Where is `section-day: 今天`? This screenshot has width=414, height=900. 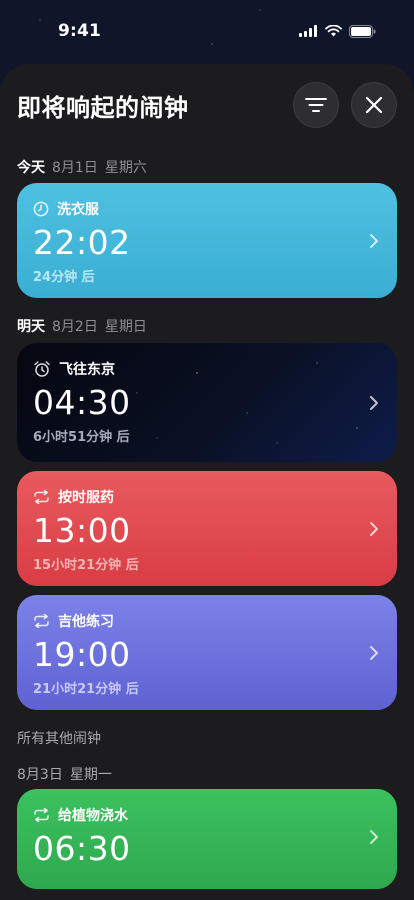
section-day: 今天 is located at coordinates (31, 168).